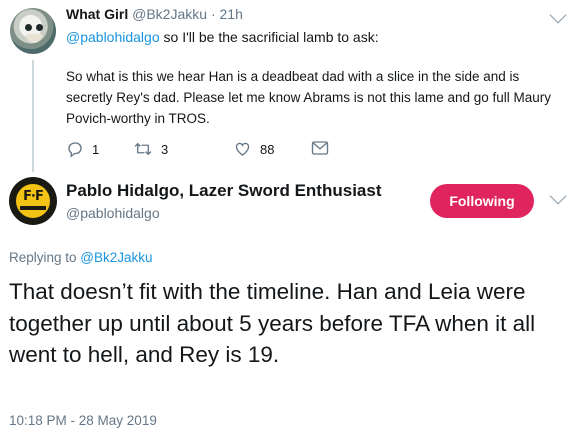  I want to click on reply-icon, so click(75, 150).